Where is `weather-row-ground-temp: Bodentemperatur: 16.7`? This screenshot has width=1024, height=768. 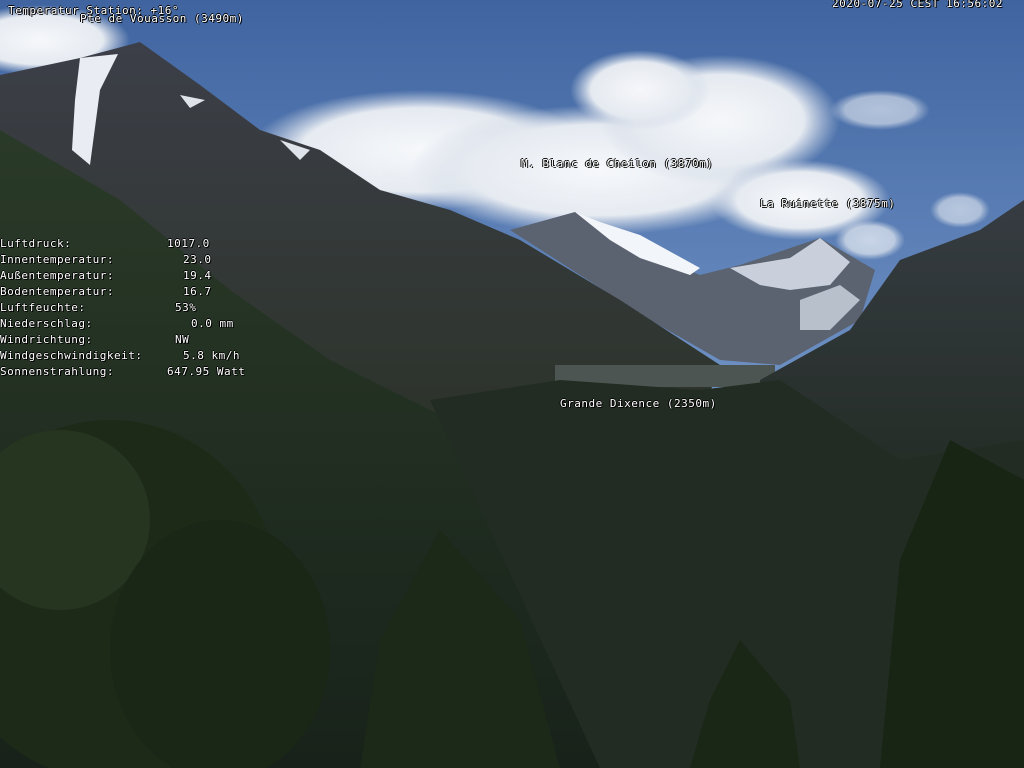 weather-row-ground-temp: Bodentemperatur: 16.7 is located at coordinates (135, 292).